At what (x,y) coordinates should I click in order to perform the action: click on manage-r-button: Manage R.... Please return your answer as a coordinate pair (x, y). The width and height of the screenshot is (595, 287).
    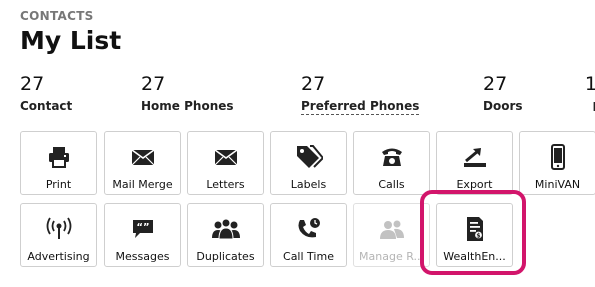
    Looking at the image, I should click on (391, 235).